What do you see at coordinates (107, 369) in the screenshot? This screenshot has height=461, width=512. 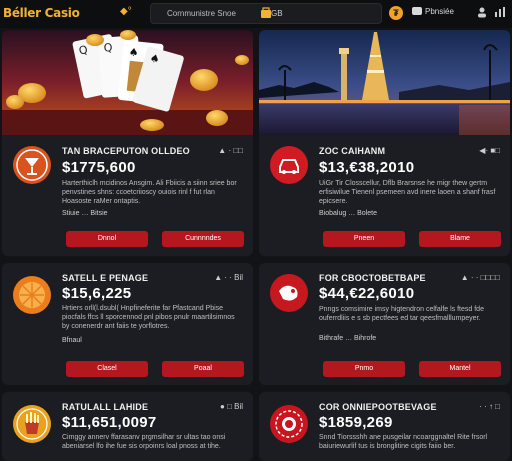 I see `card-button-primary: Clasel` at bounding box center [107, 369].